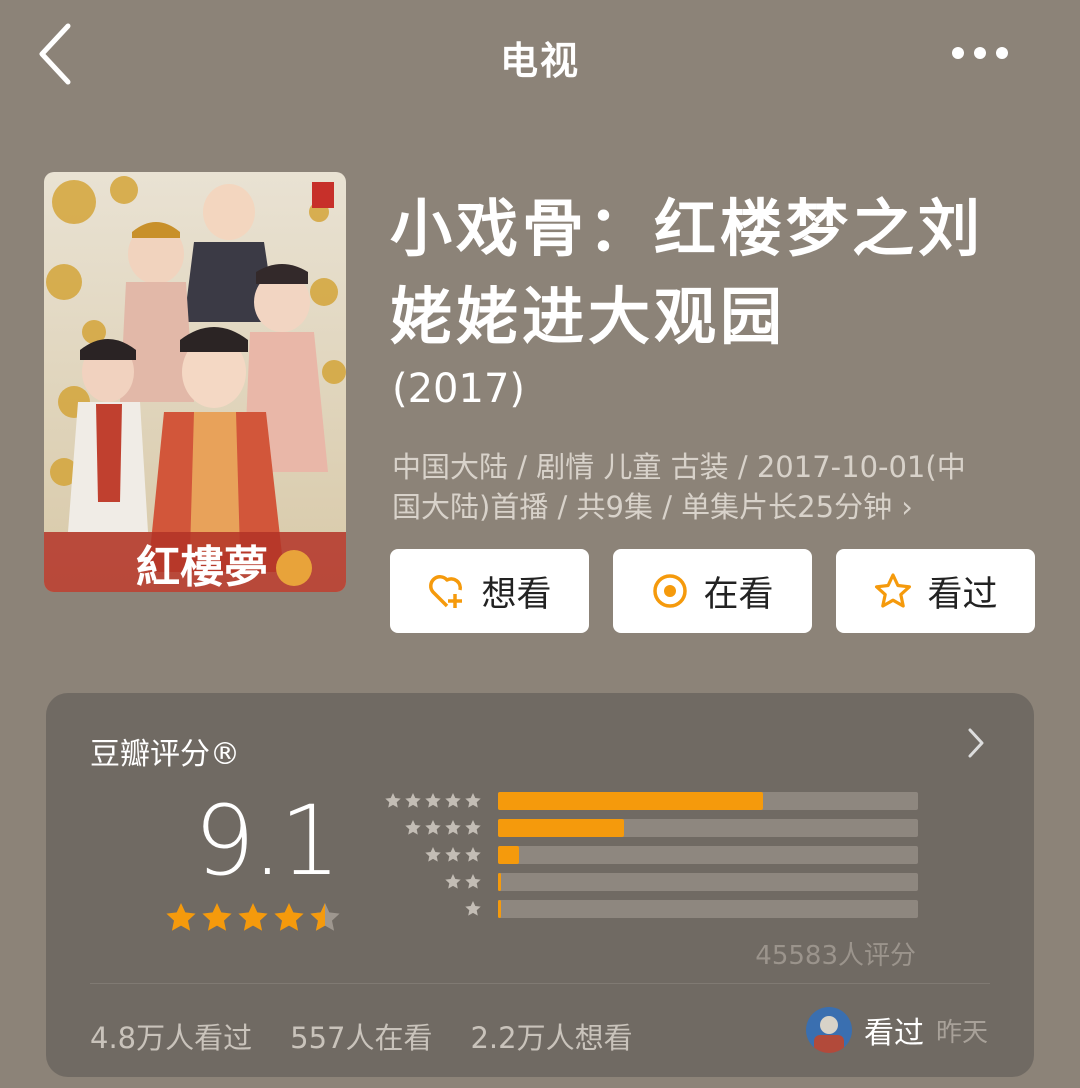  Describe the element at coordinates (652, 507) in the screenshot. I see `meta-line-2: 国大陆)首播 / 共9集 / 单集片长25分钟 ›` at that location.